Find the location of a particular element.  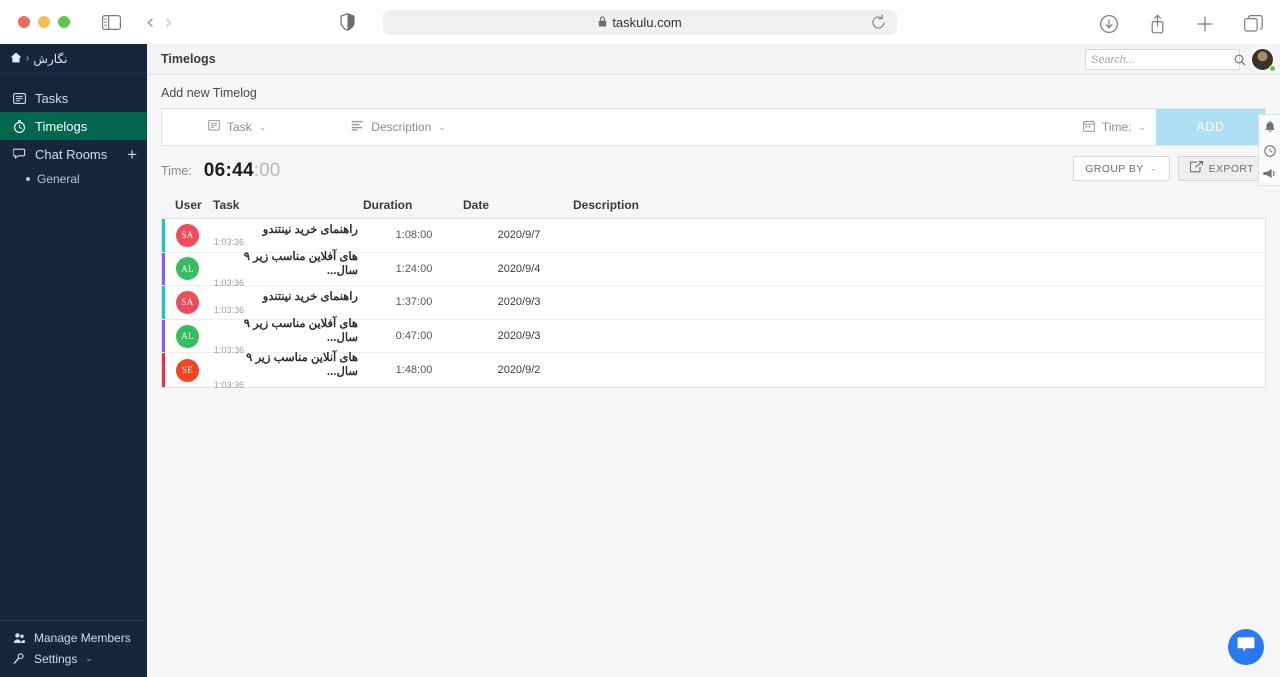

cell-task: های آنلاین مناسب زیر ۹ سال... 1:03:36 is located at coordinates (289, 370).